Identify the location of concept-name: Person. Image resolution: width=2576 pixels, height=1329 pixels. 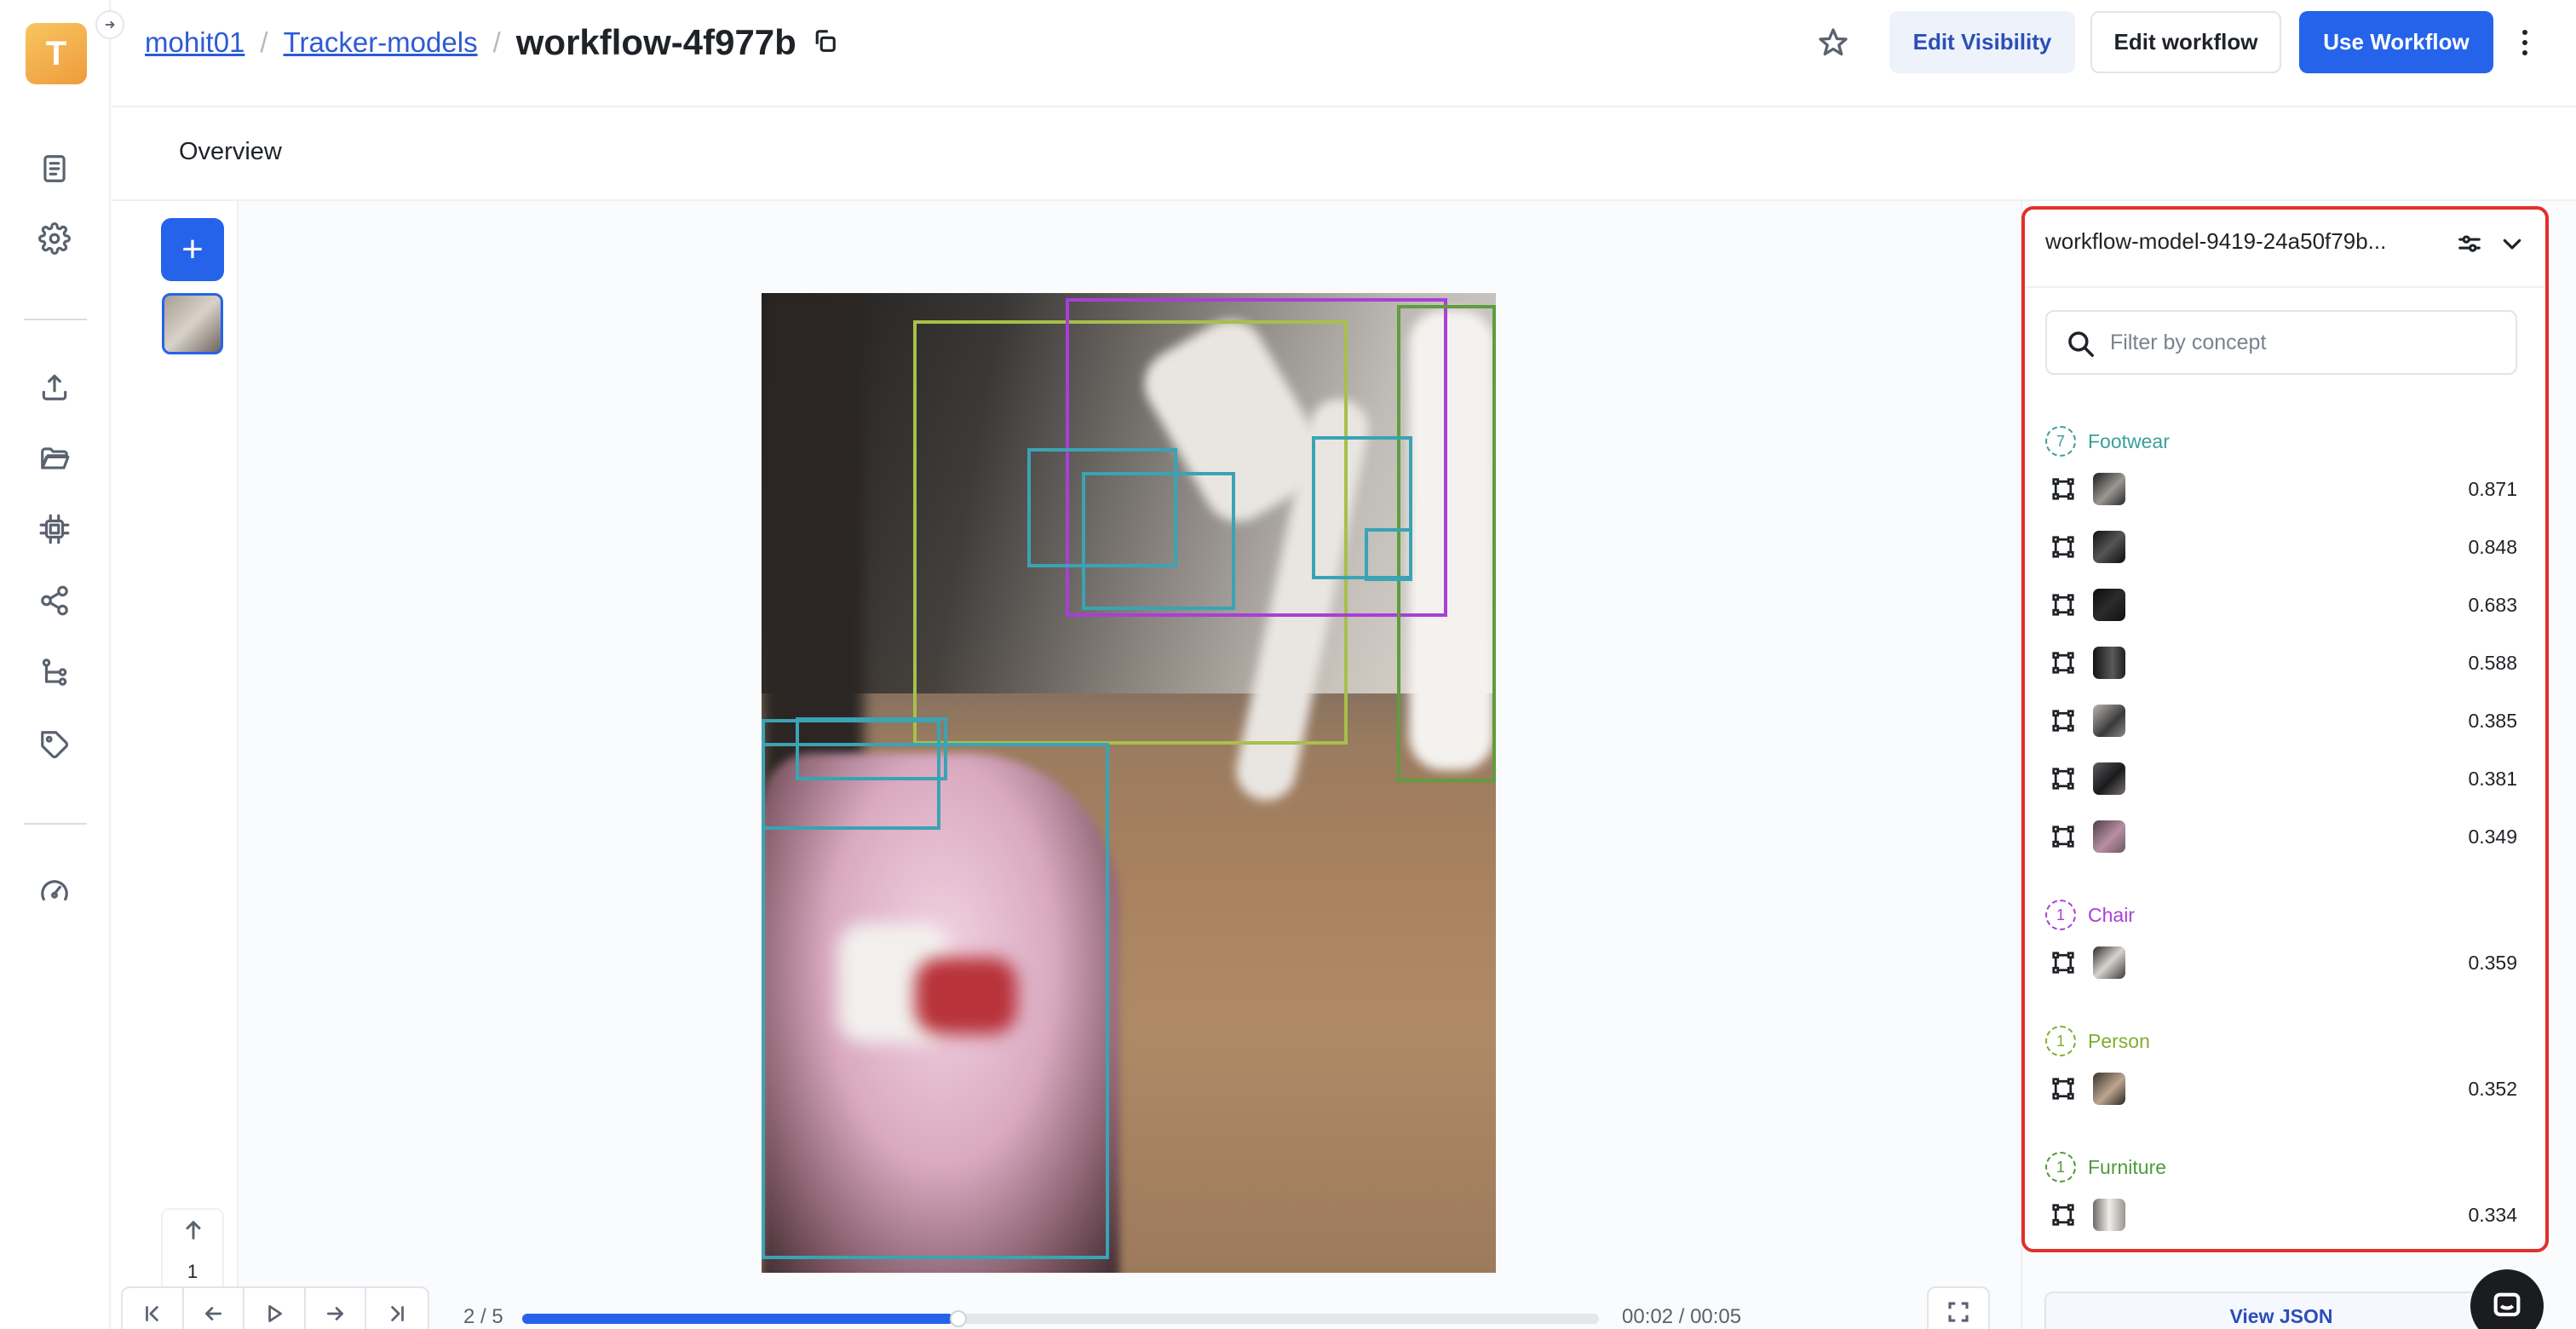
(2119, 1040).